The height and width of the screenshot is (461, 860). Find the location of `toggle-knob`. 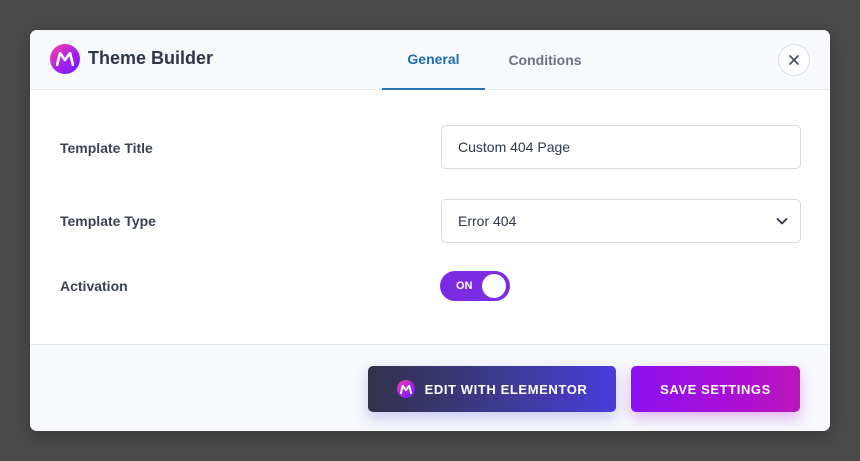

toggle-knob is located at coordinates (494, 286).